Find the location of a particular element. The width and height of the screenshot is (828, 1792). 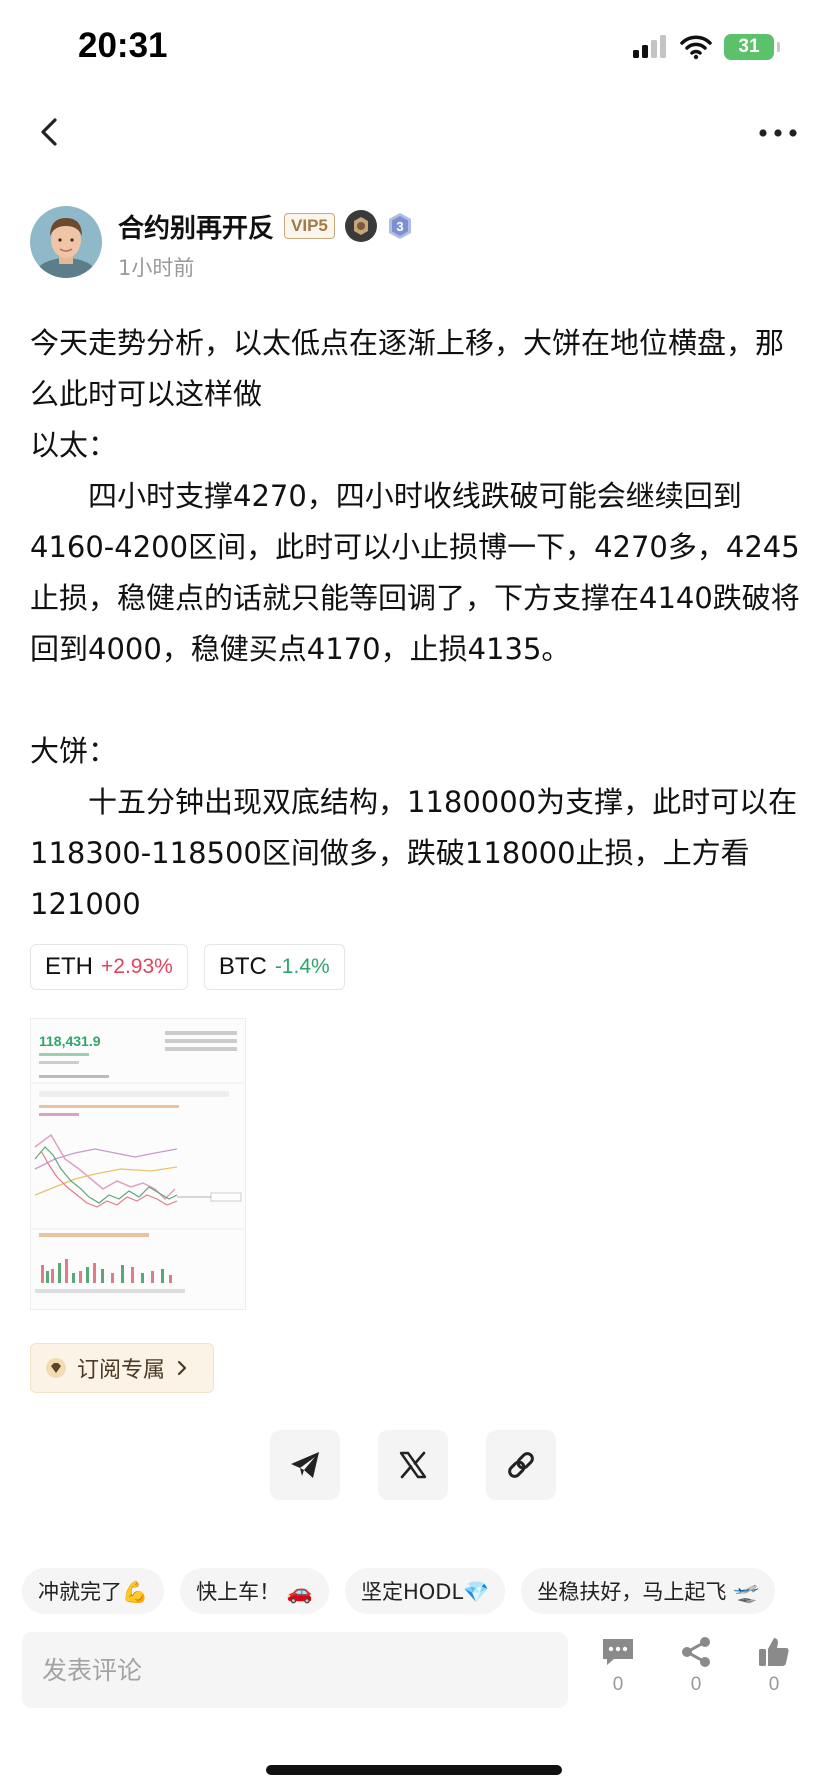

quick-reply-chip: 坐稳扶好，马上起飞 🛫 is located at coordinates (648, 1591).